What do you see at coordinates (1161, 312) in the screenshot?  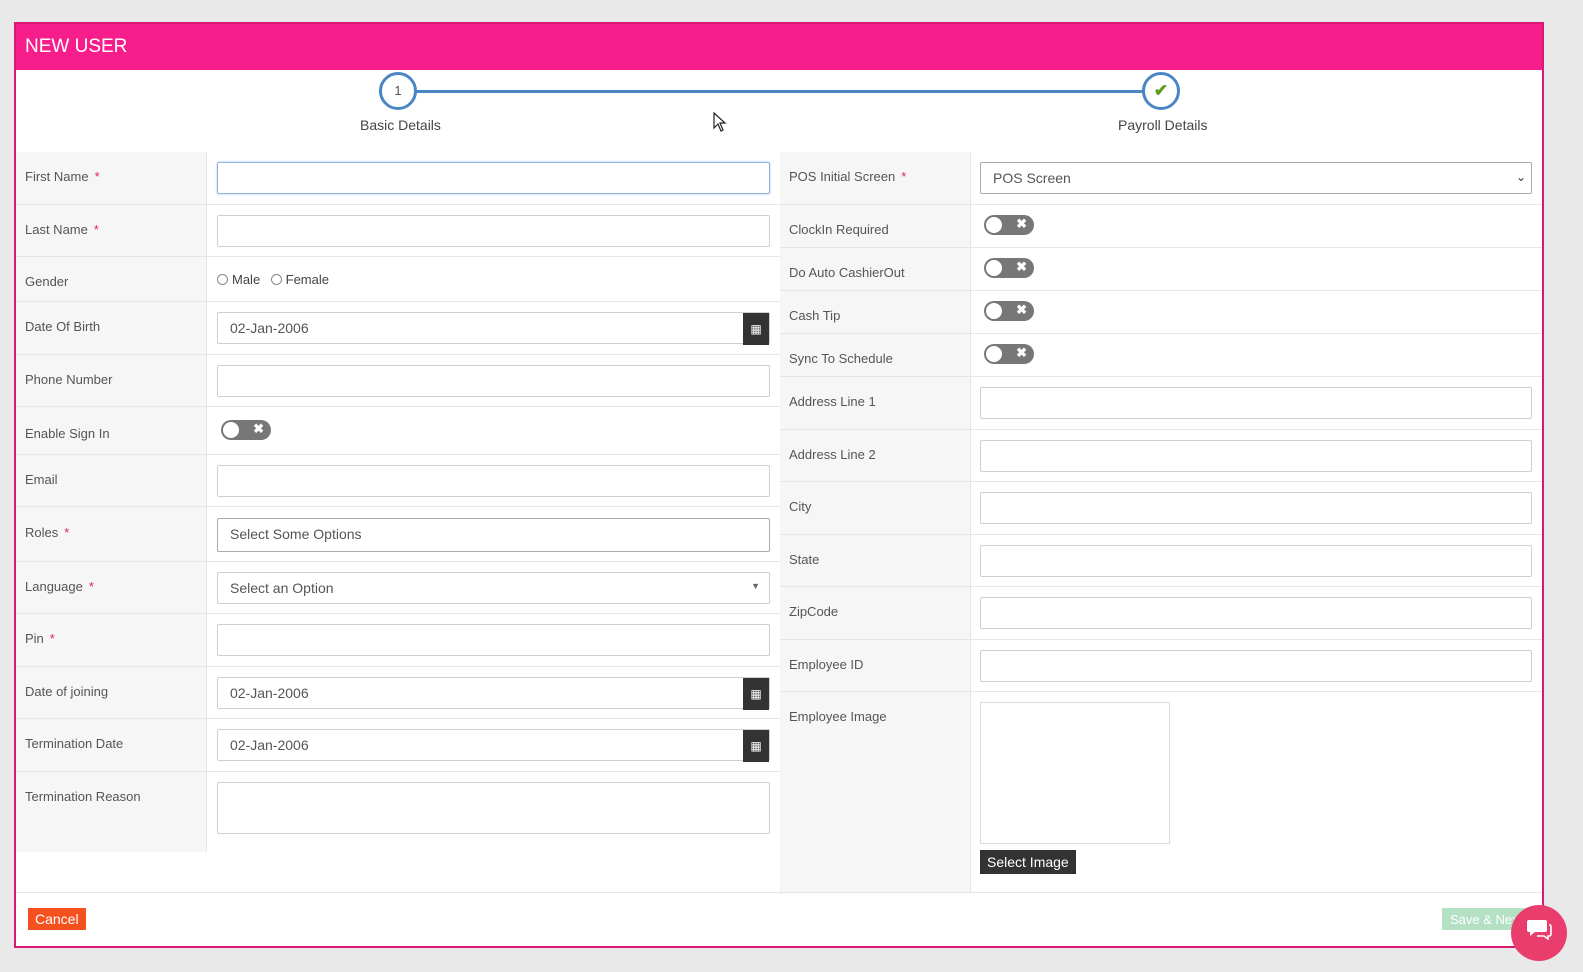 I see `cash-tip-row: Cash Tip ✖` at bounding box center [1161, 312].